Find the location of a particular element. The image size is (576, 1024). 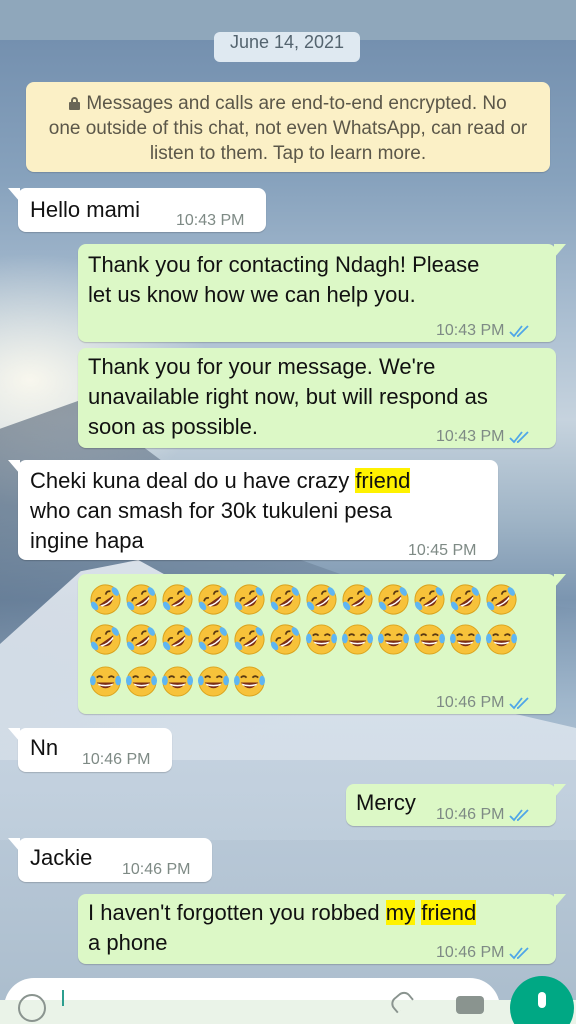

message-text-line: let us know how we can help you. is located at coordinates (252, 294).